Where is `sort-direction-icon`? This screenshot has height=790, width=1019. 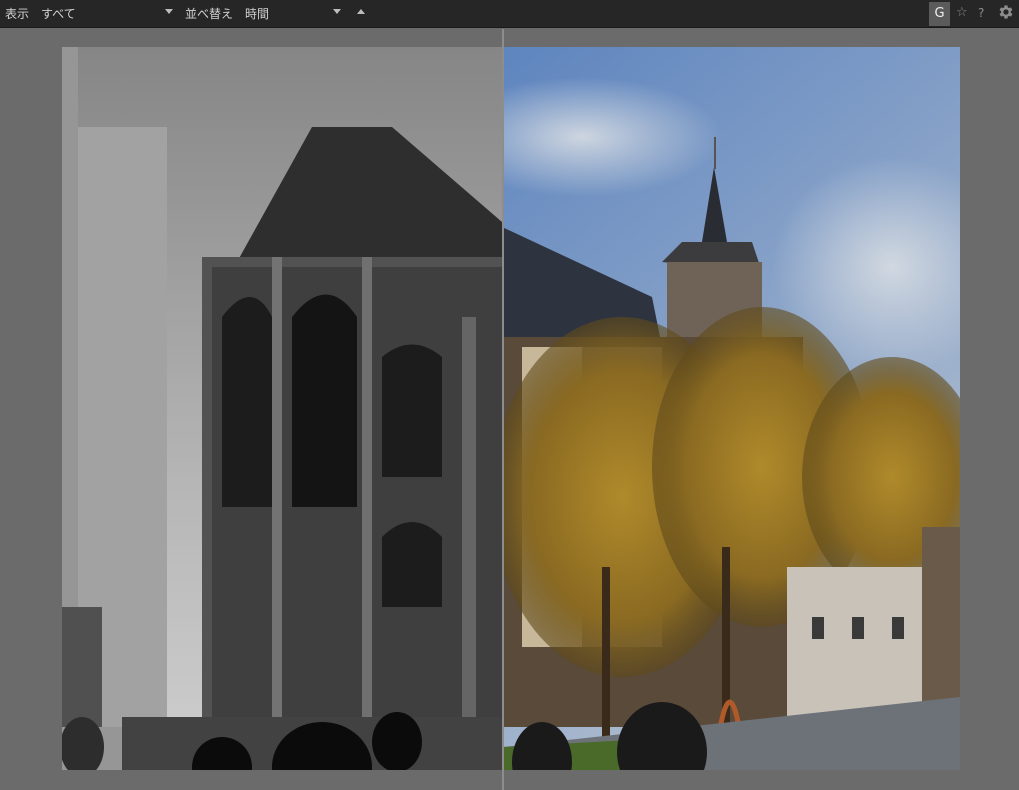 sort-direction-icon is located at coordinates (361, 11).